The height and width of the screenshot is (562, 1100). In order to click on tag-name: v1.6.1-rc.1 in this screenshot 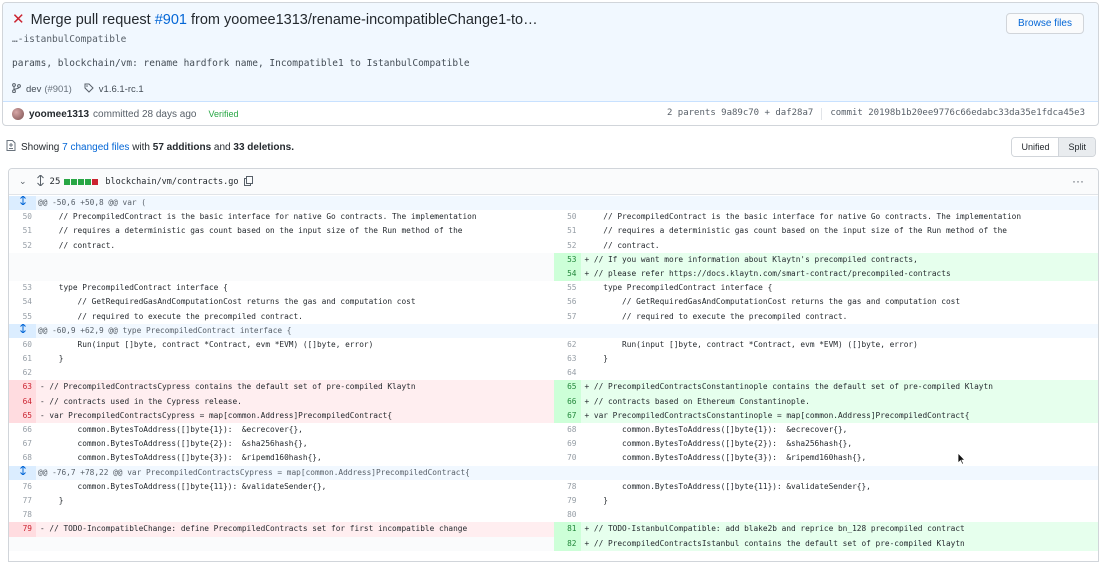, I will do `click(121, 89)`.